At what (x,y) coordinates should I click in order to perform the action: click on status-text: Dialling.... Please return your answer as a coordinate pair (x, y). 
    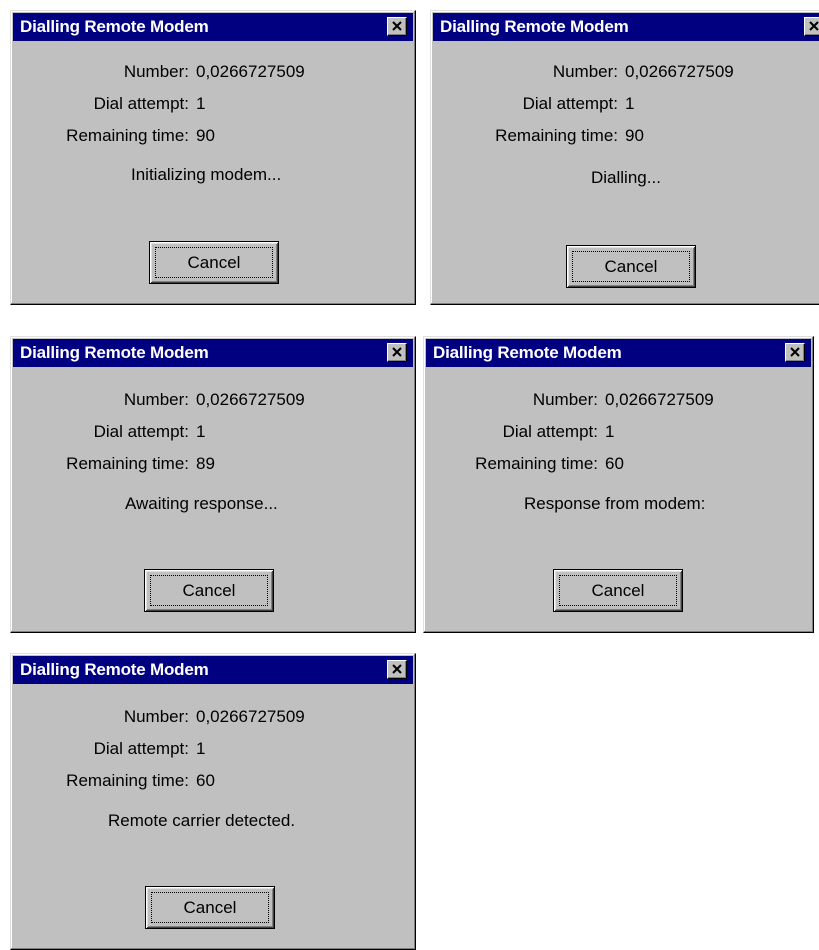
    Looking at the image, I should click on (626, 177).